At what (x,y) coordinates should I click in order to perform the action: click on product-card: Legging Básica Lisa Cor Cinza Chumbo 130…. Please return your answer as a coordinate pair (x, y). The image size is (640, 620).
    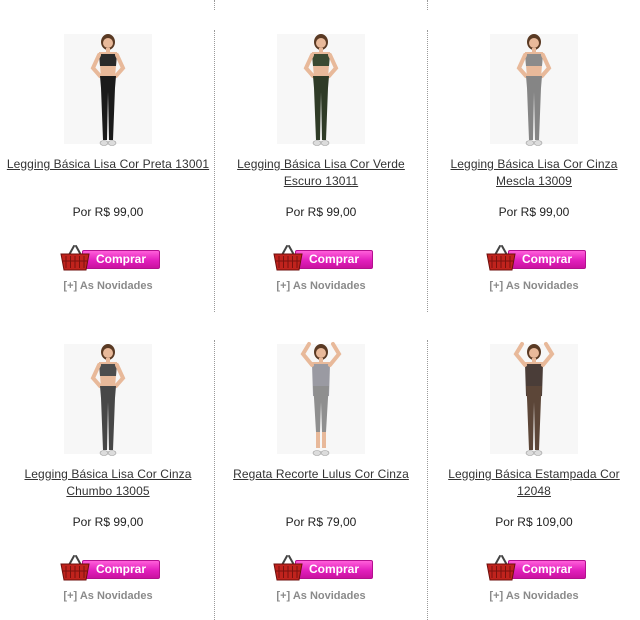
    Looking at the image, I should click on (108, 471).